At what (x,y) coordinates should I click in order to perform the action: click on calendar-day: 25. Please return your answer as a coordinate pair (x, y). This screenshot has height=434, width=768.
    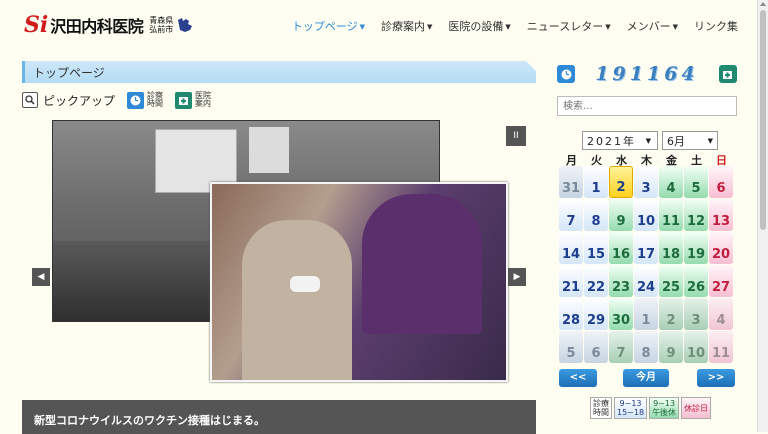
    Looking at the image, I should click on (671, 281).